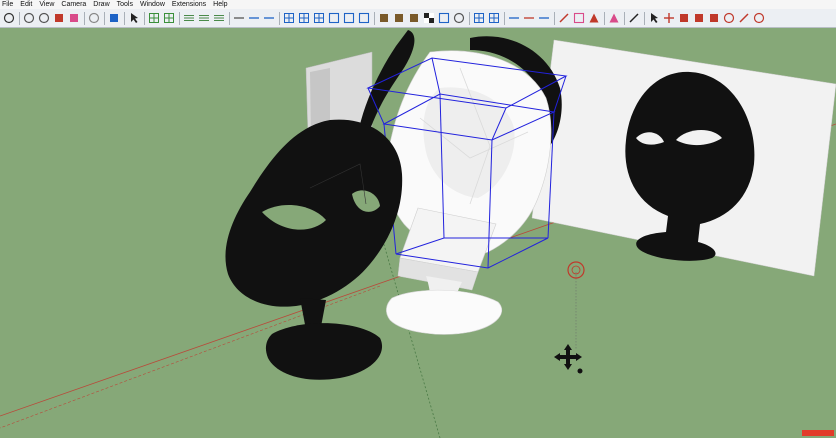 The width and height of the screenshot is (836, 438). I want to click on layers-add-icon, so click(204, 18).